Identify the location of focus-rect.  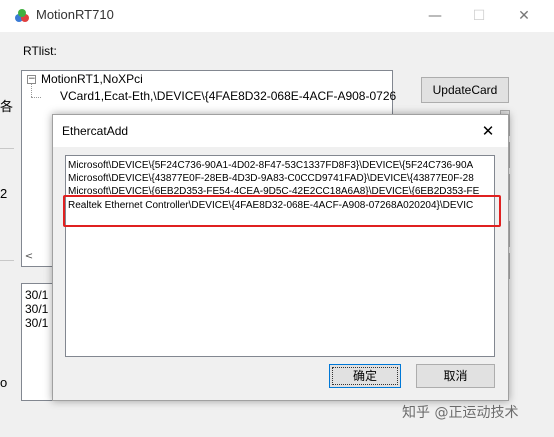
(365, 376).